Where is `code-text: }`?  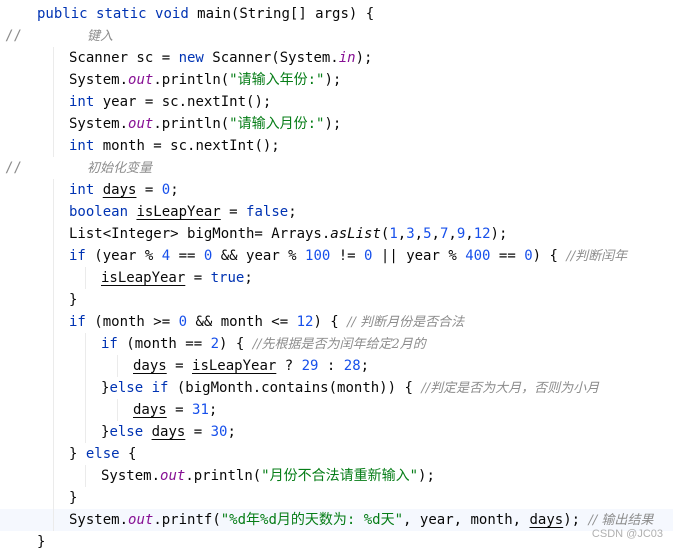
code-text: } is located at coordinates (41, 539).